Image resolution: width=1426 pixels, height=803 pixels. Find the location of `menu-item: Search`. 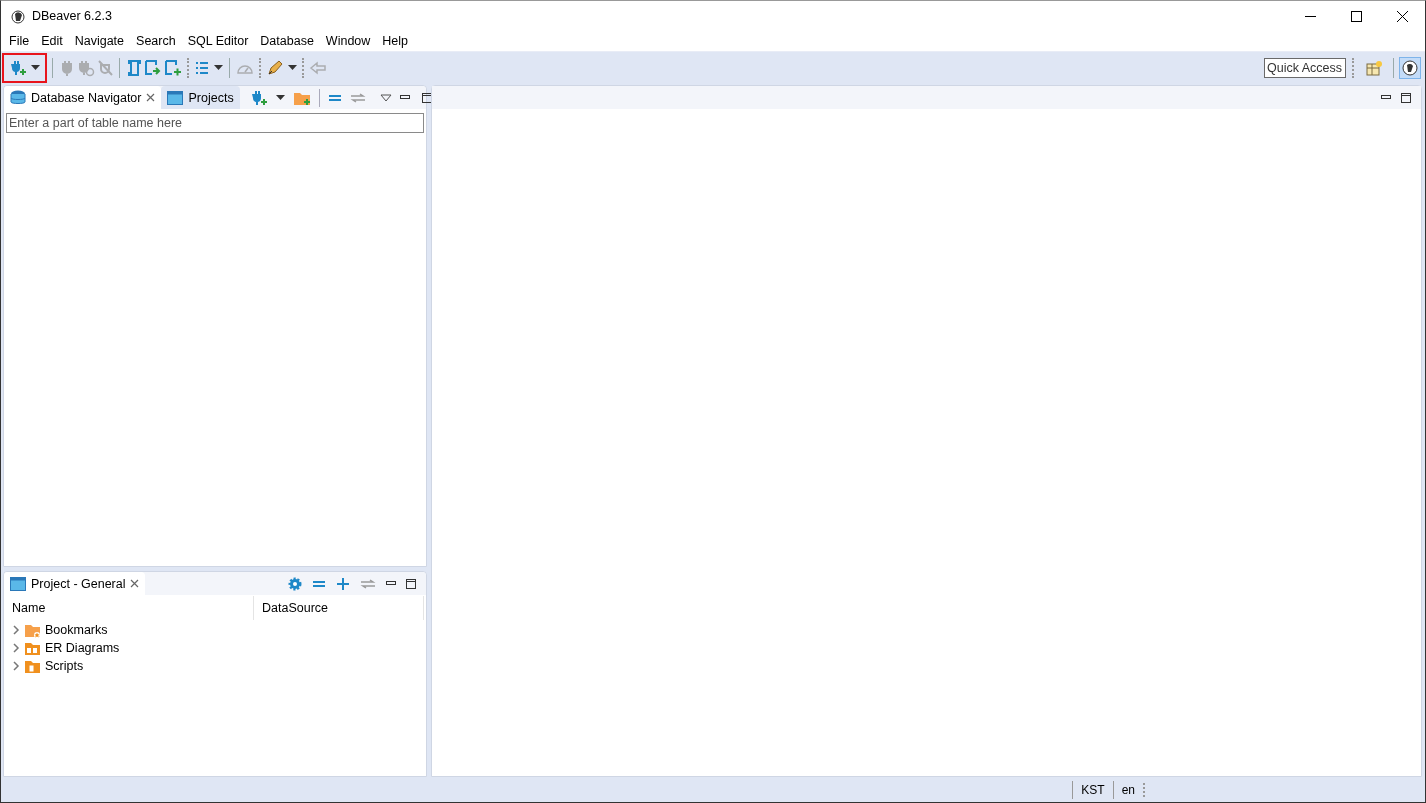

menu-item: Search is located at coordinates (156, 41).